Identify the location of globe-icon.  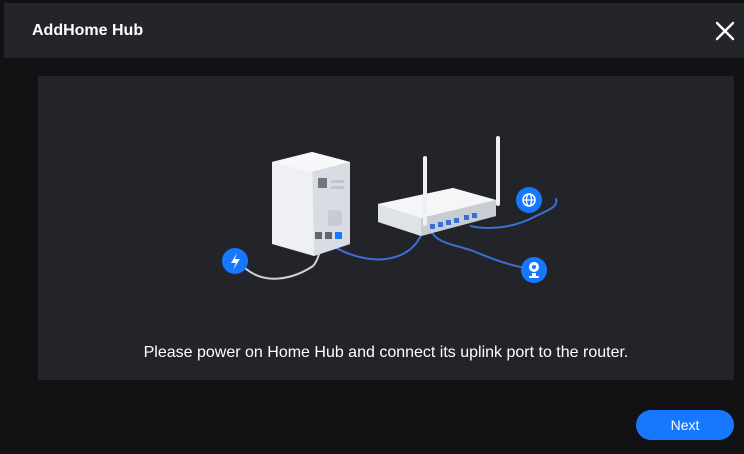
(529, 200).